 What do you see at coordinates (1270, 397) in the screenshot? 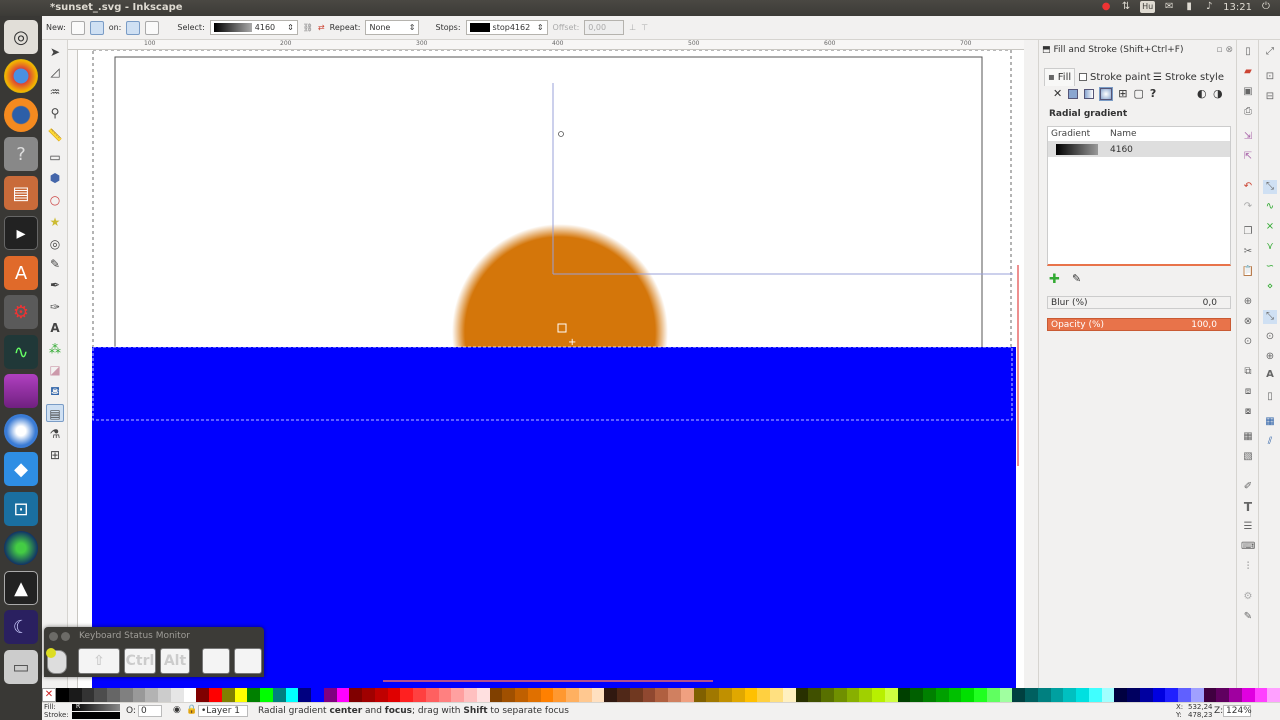
I see `snap-page-icon: ▯` at bounding box center [1270, 397].